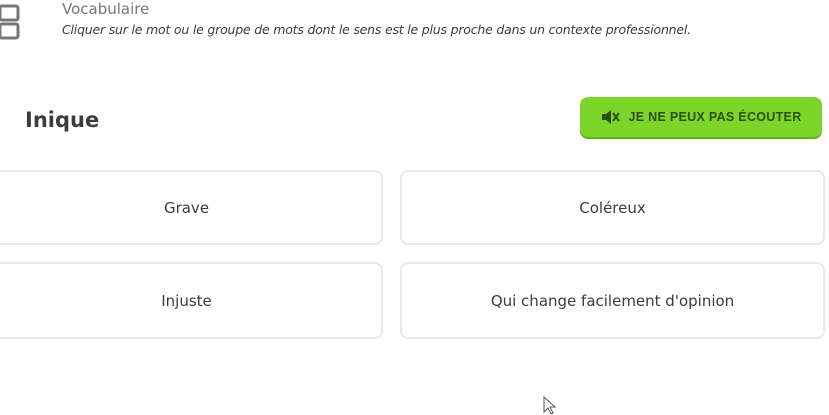 The image size is (829, 415). I want to click on option-grave: Grave, so click(191, 207).